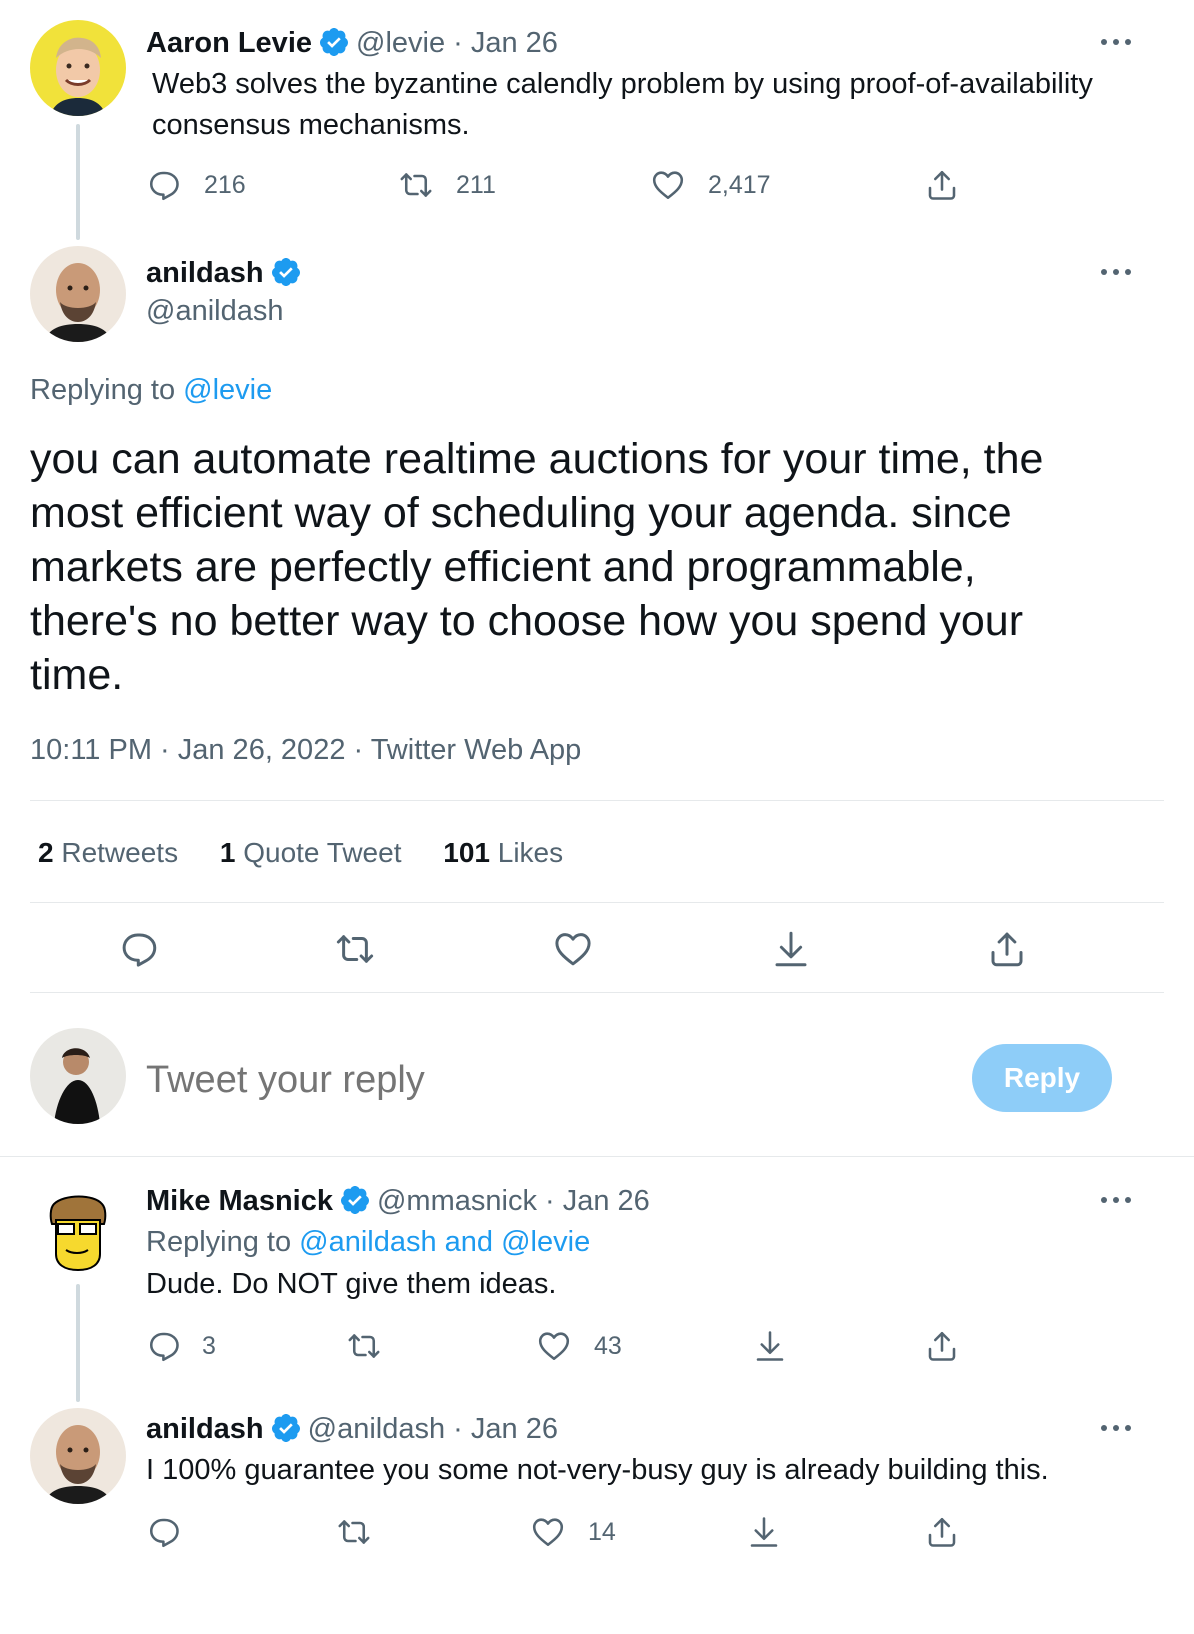 The image size is (1194, 1634). I want to click on author-name: Mike Masnick, so click(239, 1201).